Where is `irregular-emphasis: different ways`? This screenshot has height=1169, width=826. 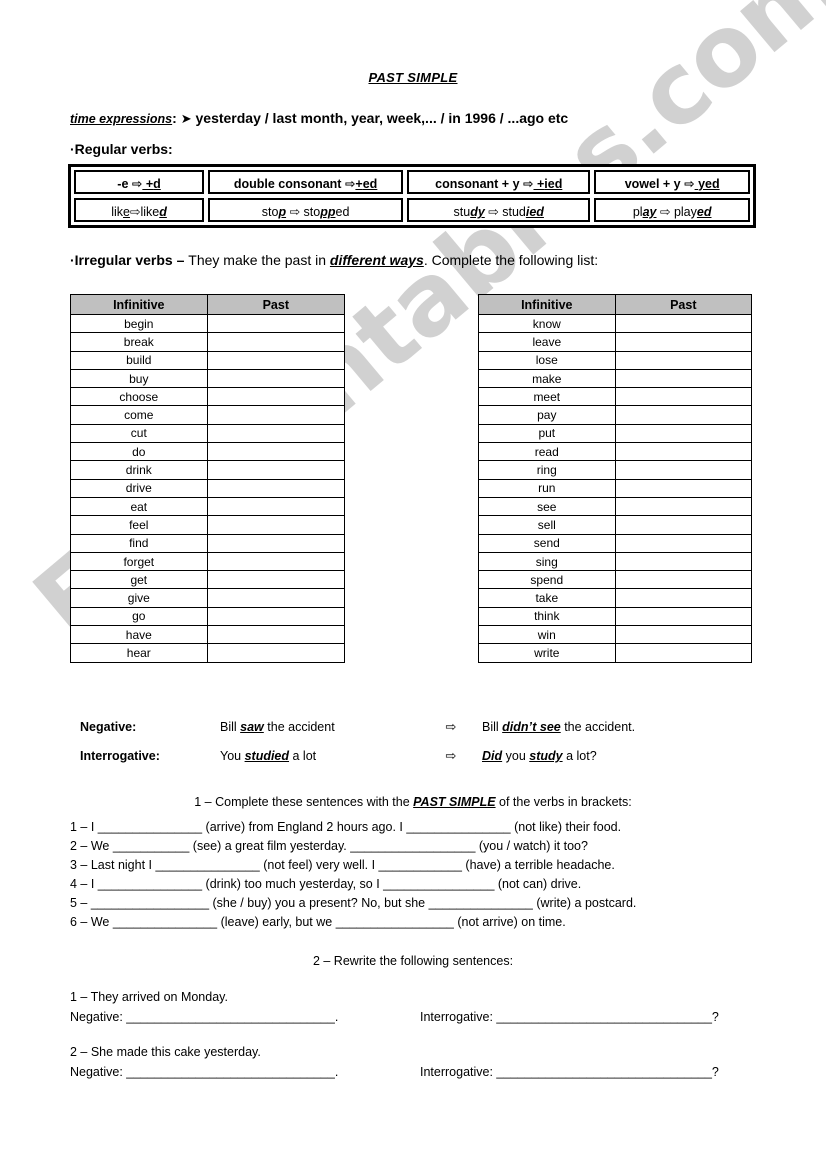
irregular-emphasis: different ways is located at coordinates (376, 260).